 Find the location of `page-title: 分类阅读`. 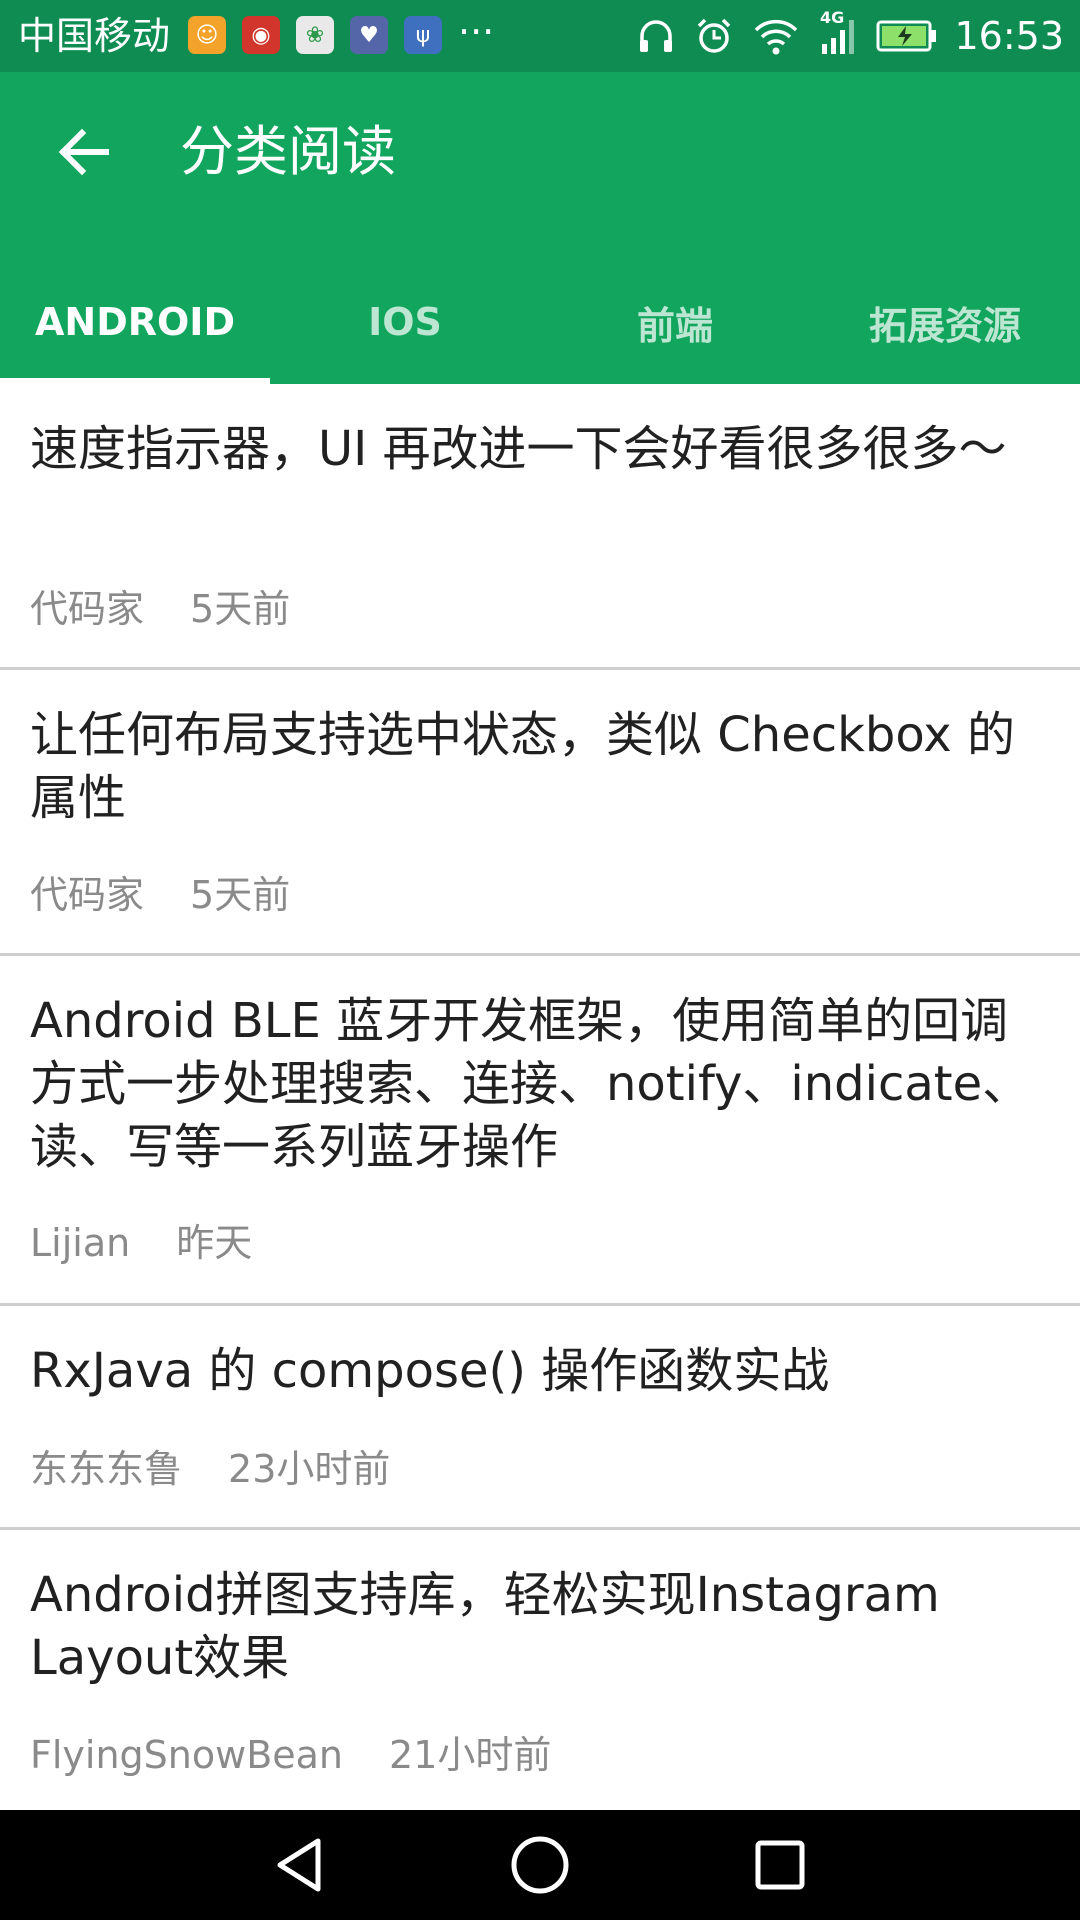

page-title: 分类阅读 is located at coordinates (288, 151).